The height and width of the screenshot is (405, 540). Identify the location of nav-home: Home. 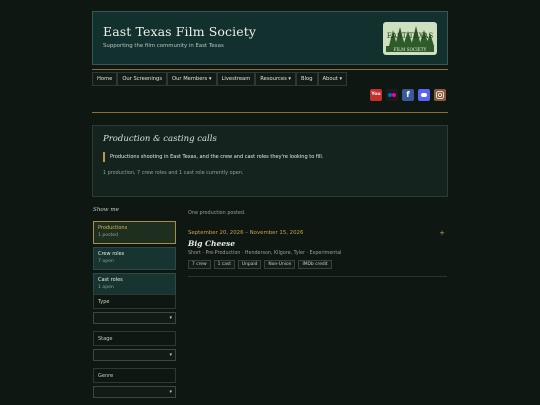
(105, 79).